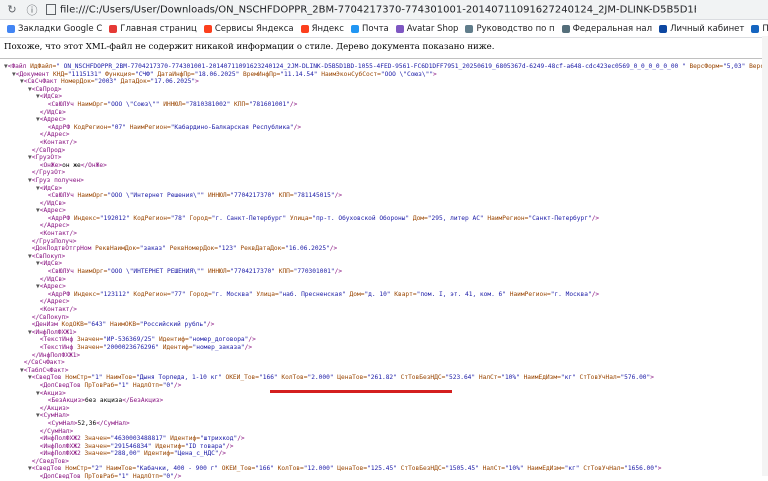  I want to click on xml-line: ▼<Адрес>, so click(384, 211).